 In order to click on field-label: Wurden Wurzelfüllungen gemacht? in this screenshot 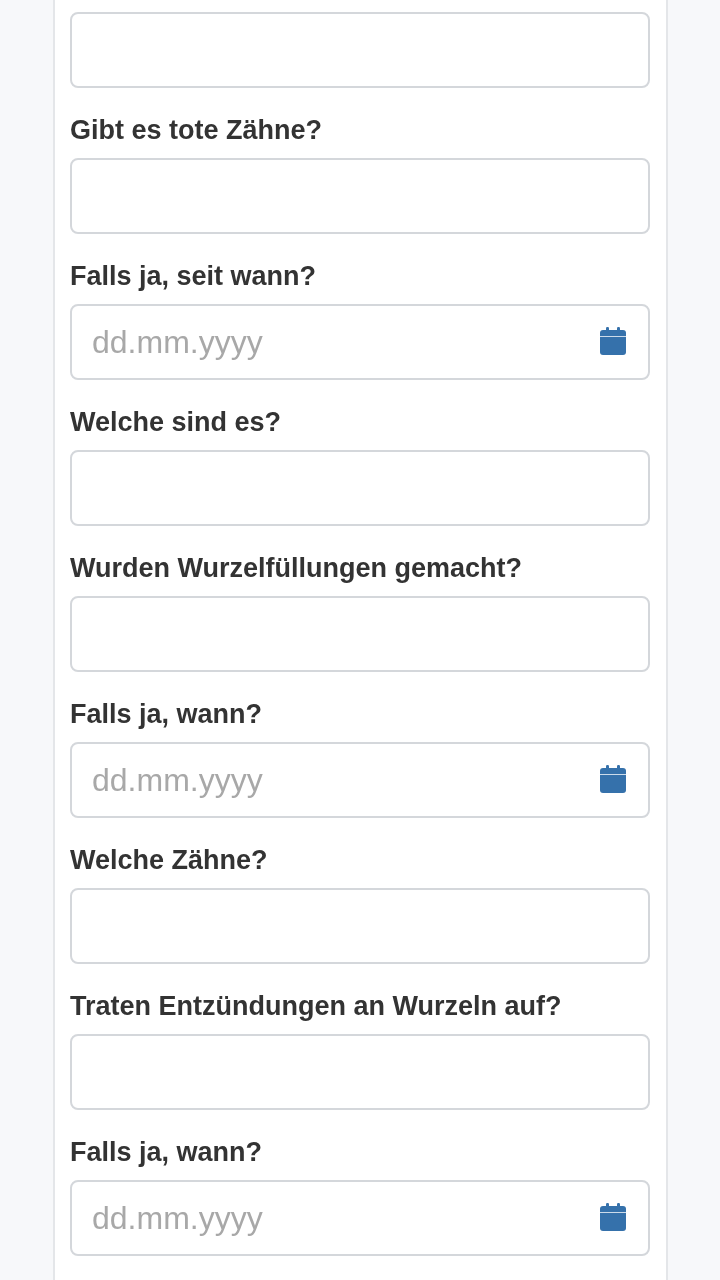, I will do `click(296, 568)`.